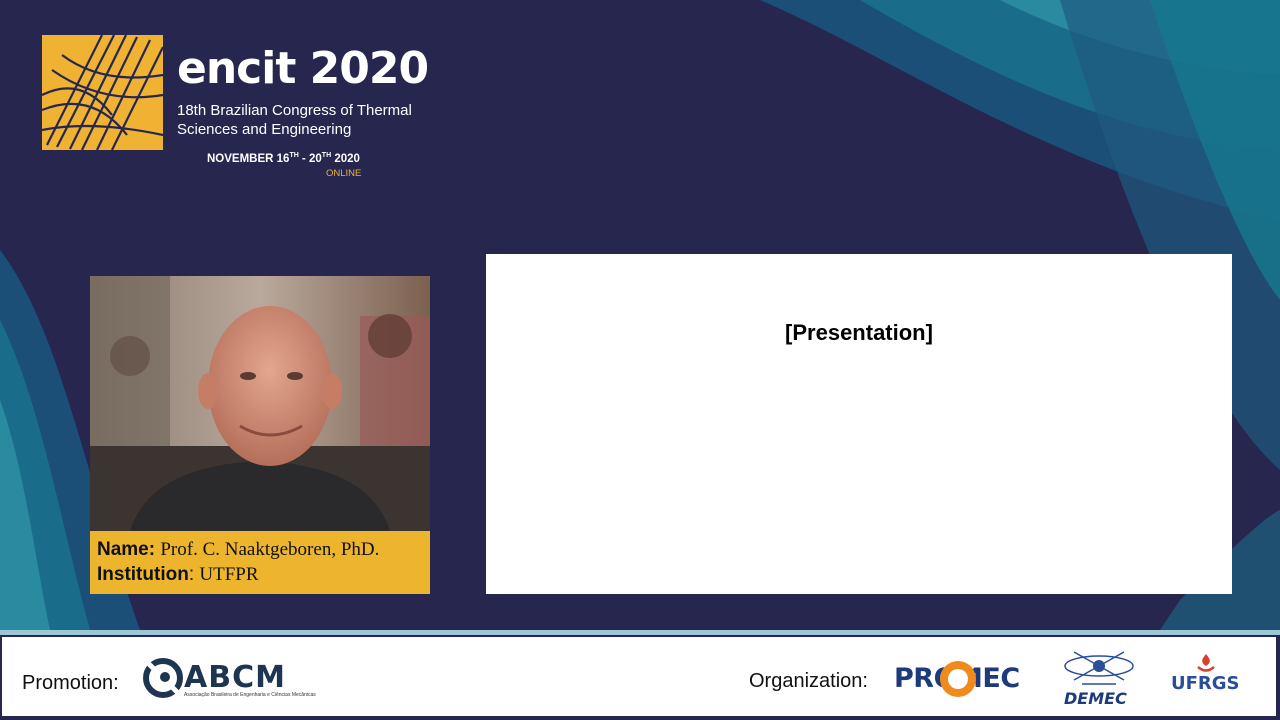  Describe the element at coordinates (102, 92) in the screenshot. I see `encit-logo-icon` at that location.